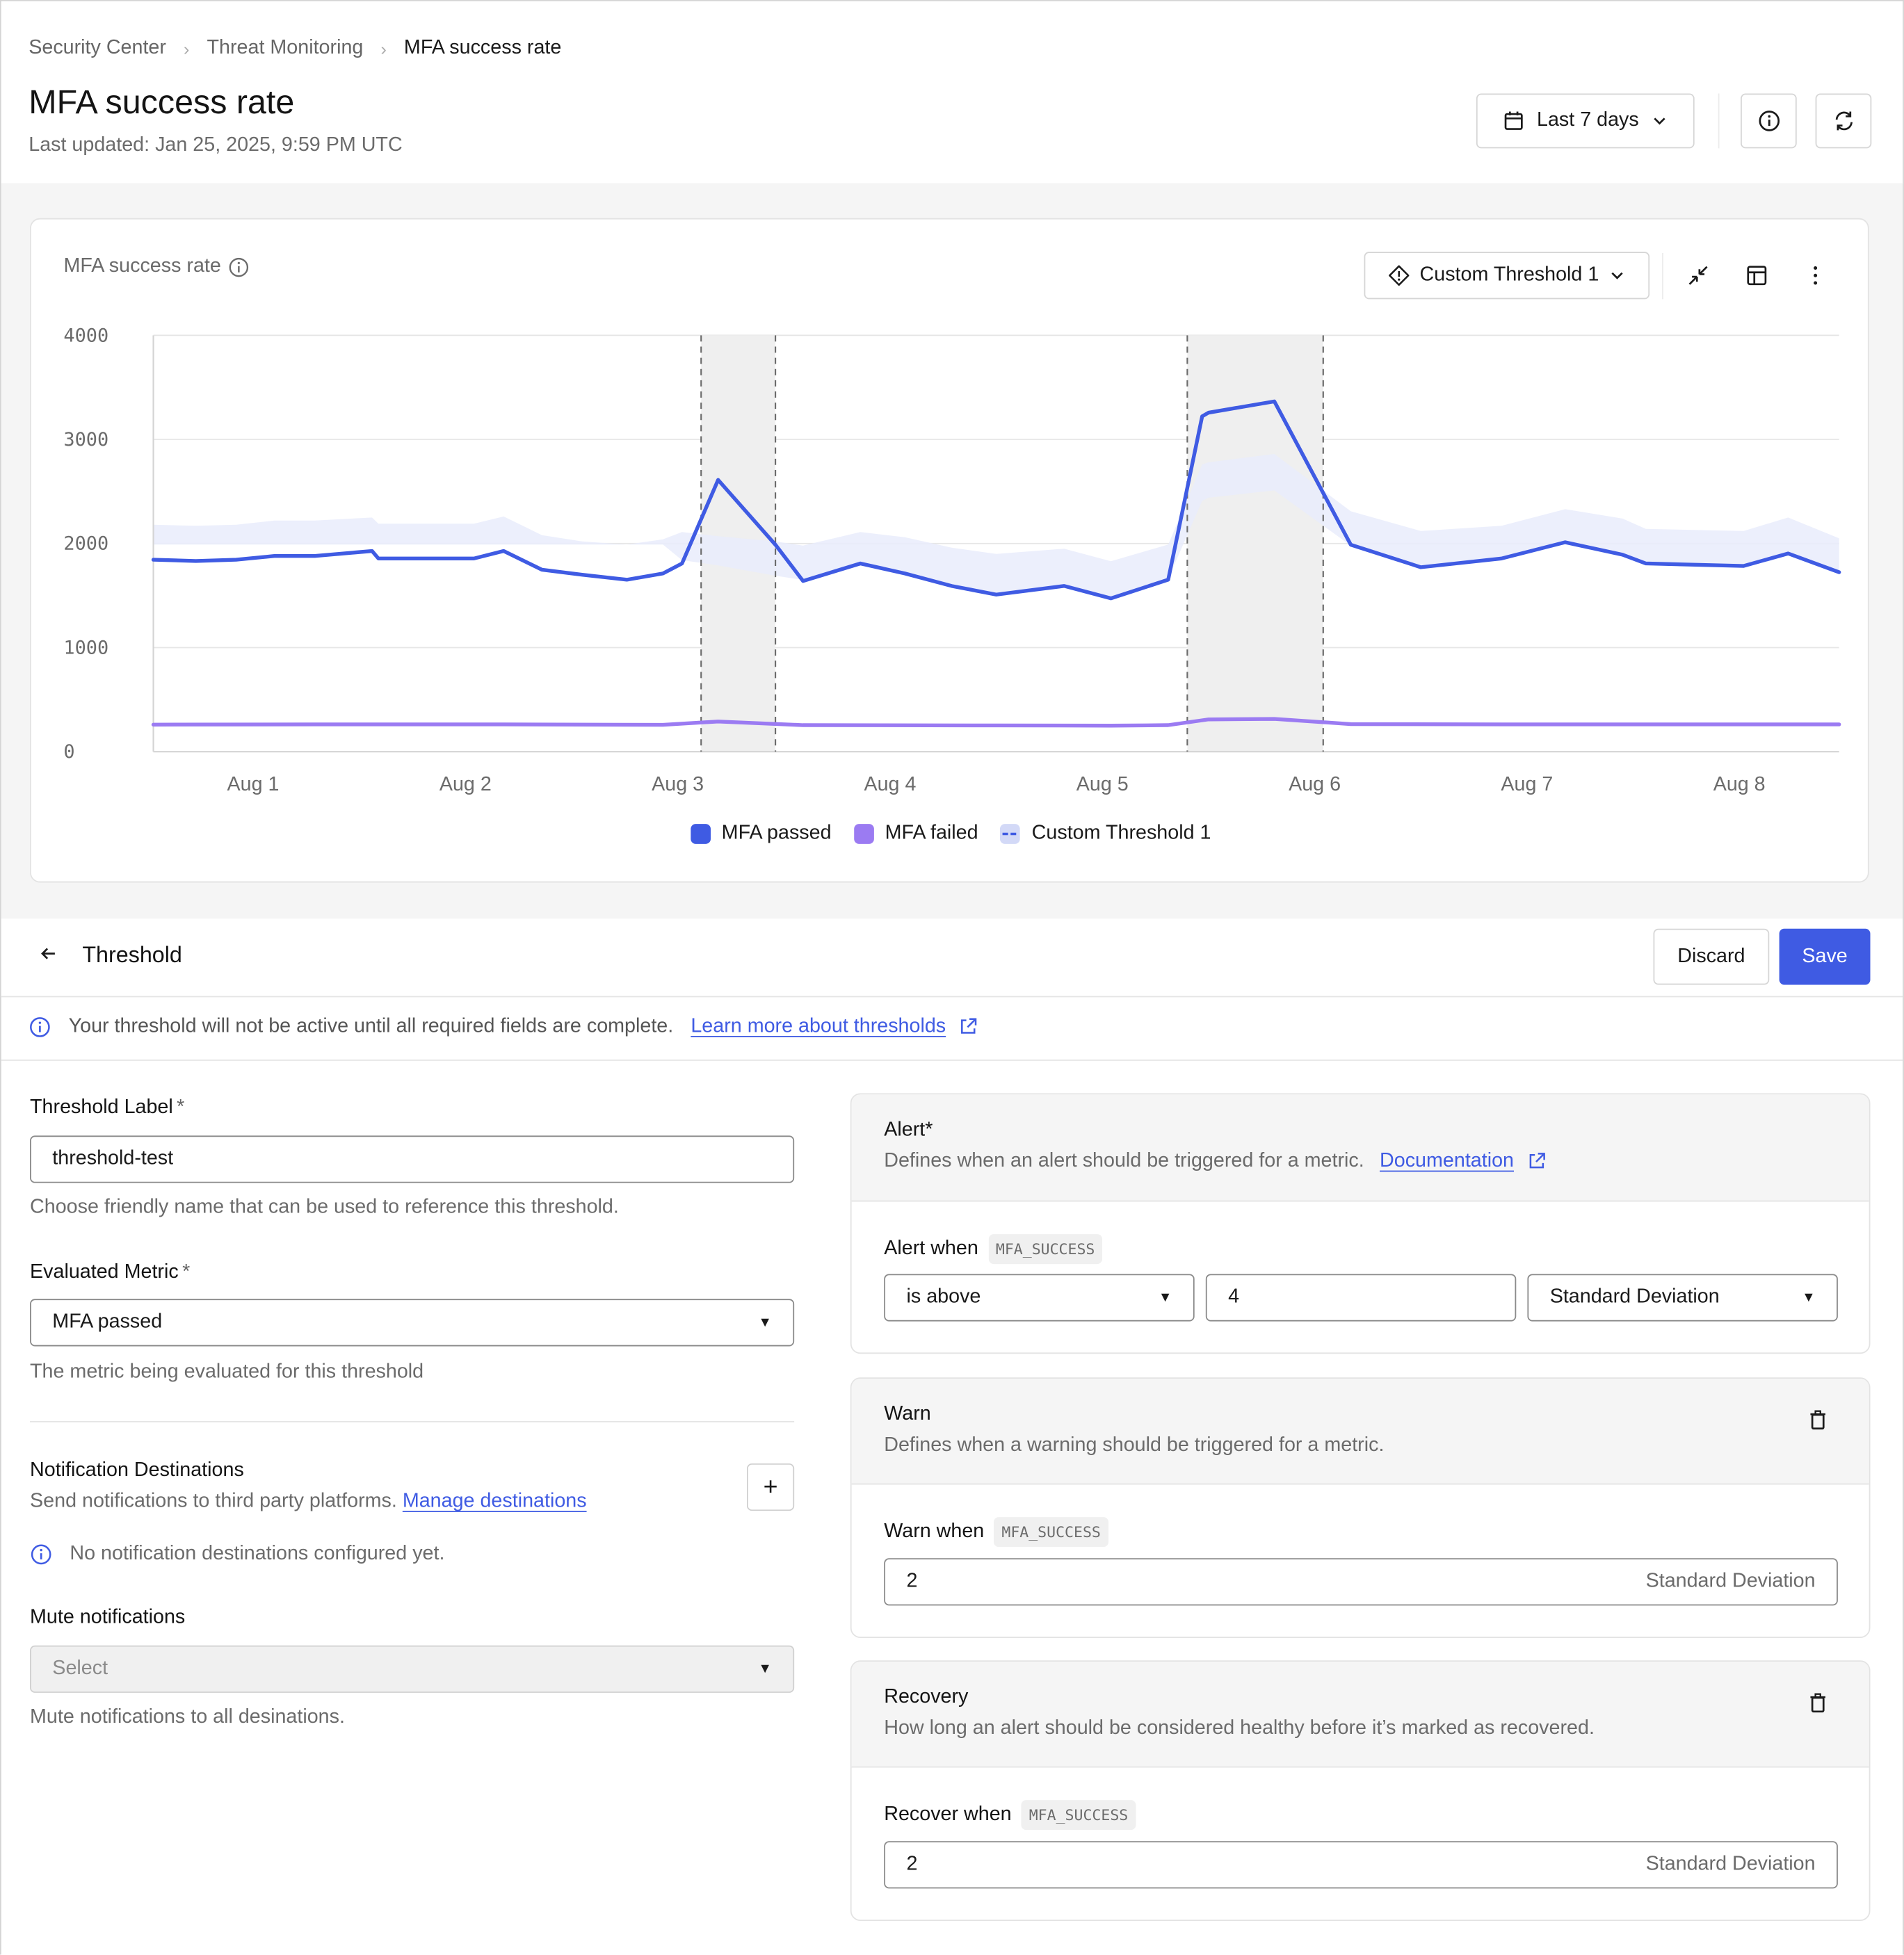  What do you see at coordinates (137, 1470) in the screenshot?
I see `notification-destinations-title: Notification Destinations` at bounding box center [137, 1470].